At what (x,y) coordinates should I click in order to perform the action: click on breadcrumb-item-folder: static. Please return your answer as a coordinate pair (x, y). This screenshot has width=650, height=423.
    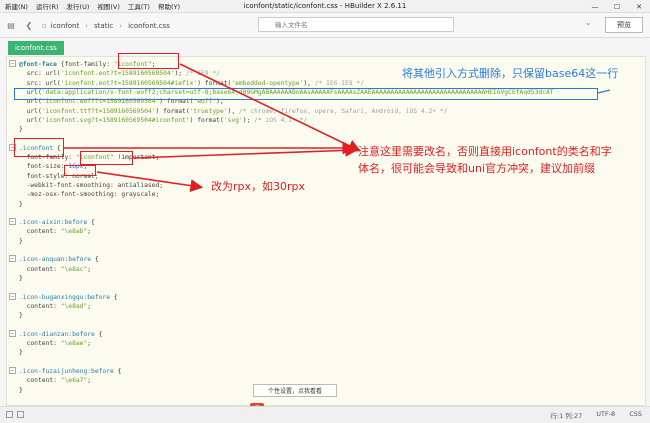
    Looking at the image, I should click on (103, 26).